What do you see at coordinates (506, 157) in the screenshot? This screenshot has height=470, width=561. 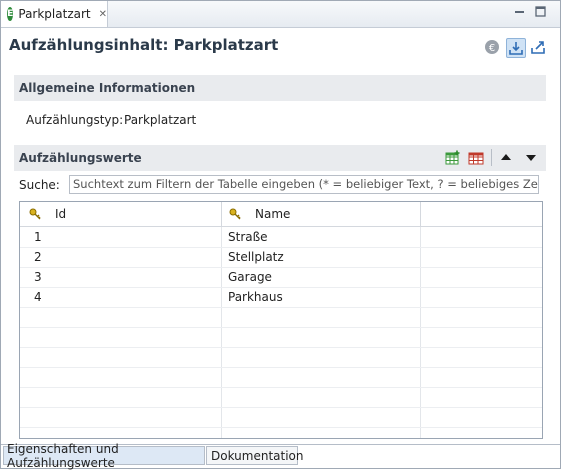 I see `move-up-icon` at bounding box center [506, 157].